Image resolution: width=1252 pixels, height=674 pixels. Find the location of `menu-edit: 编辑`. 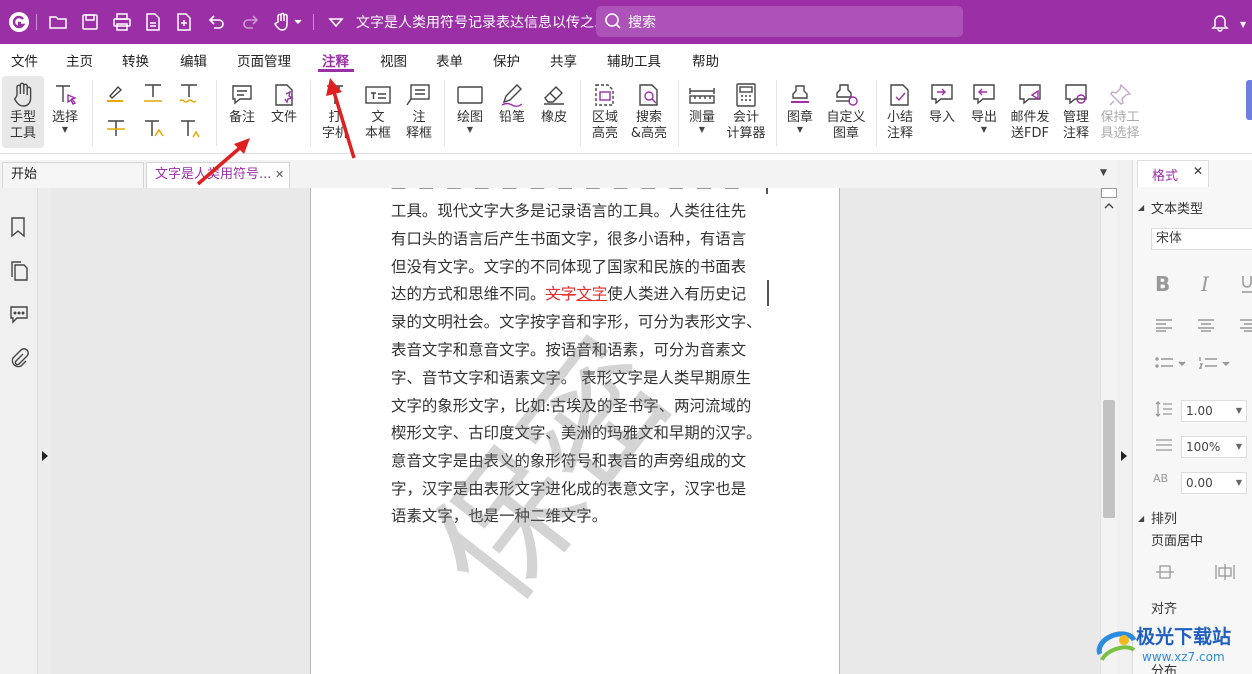

menu-edit: 编辑 is located at coordinates (193, 60).